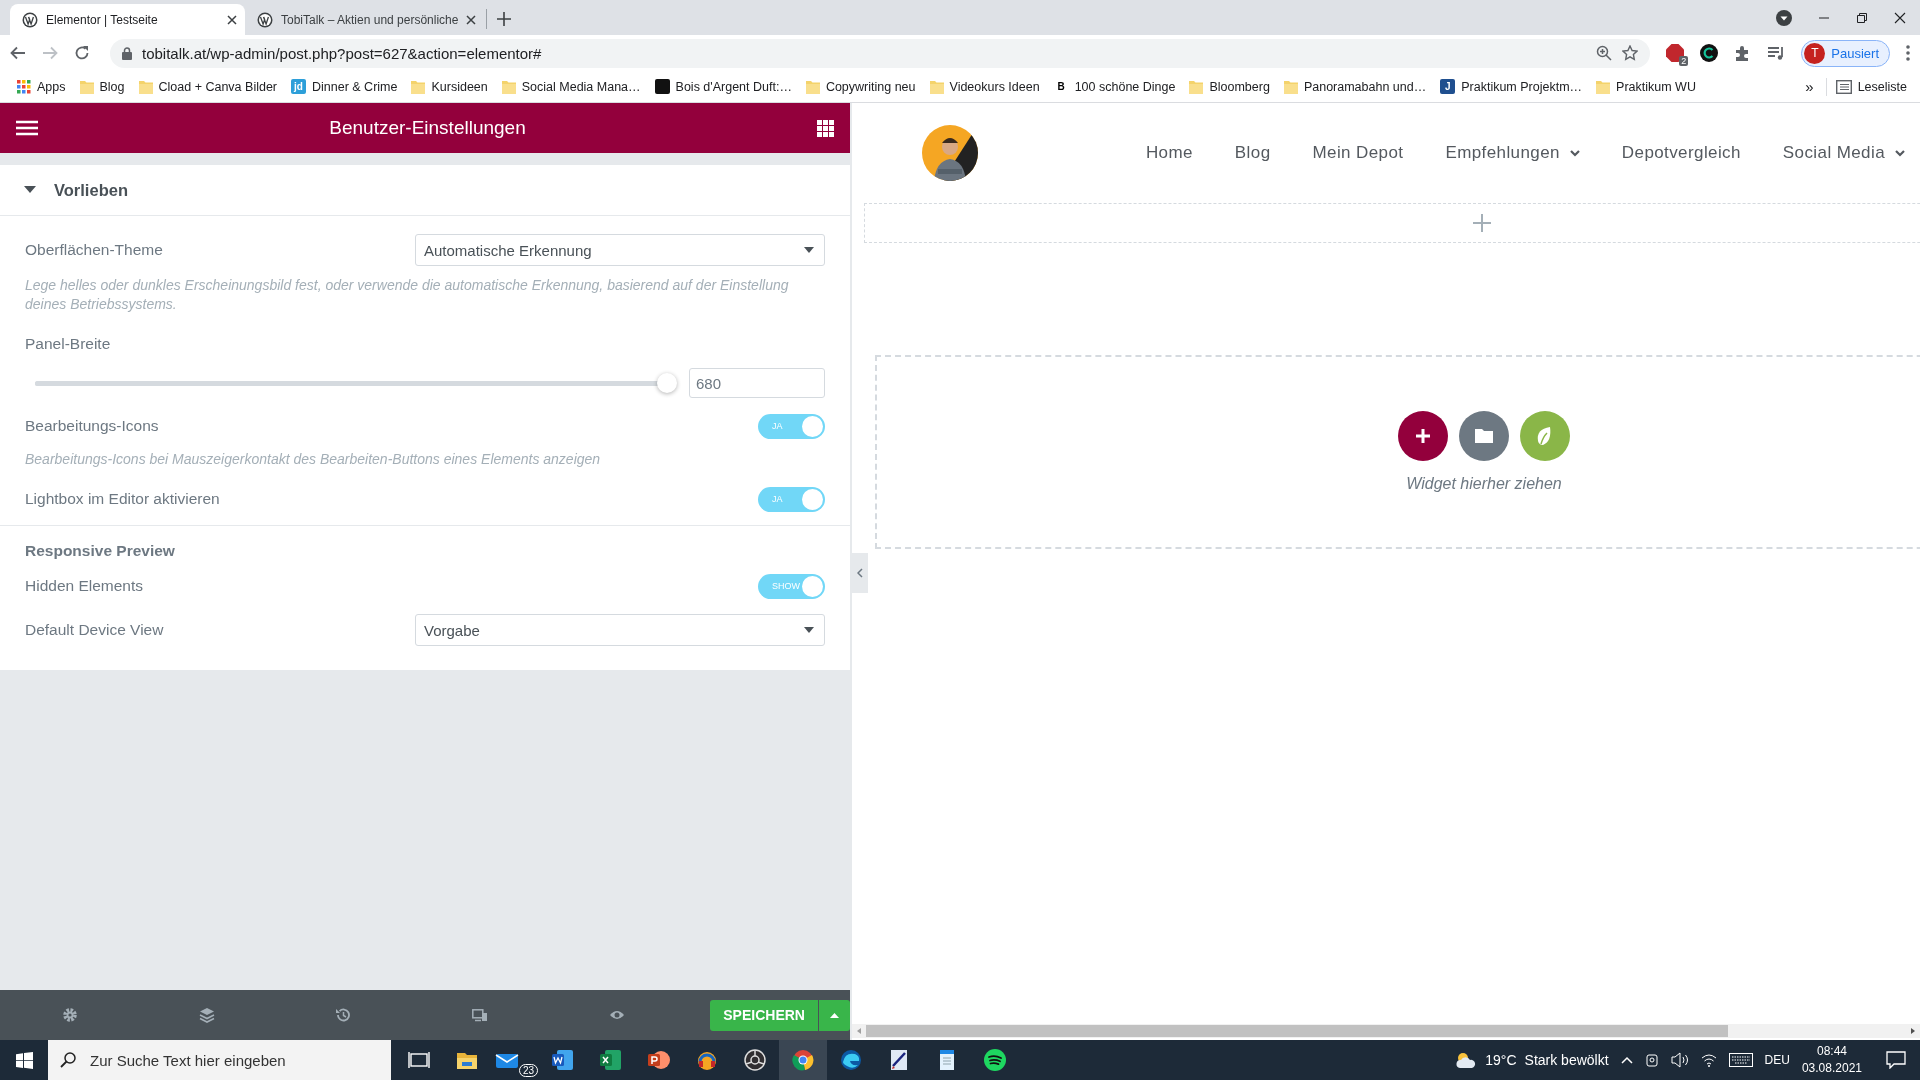 The width and height of the screenshot is (1920, 1080). What do you see at coordinates (1566, 1060) in the screenshot?
I see `weather-condition: Stark bewölkt` at bounding box center [1566, 1060].